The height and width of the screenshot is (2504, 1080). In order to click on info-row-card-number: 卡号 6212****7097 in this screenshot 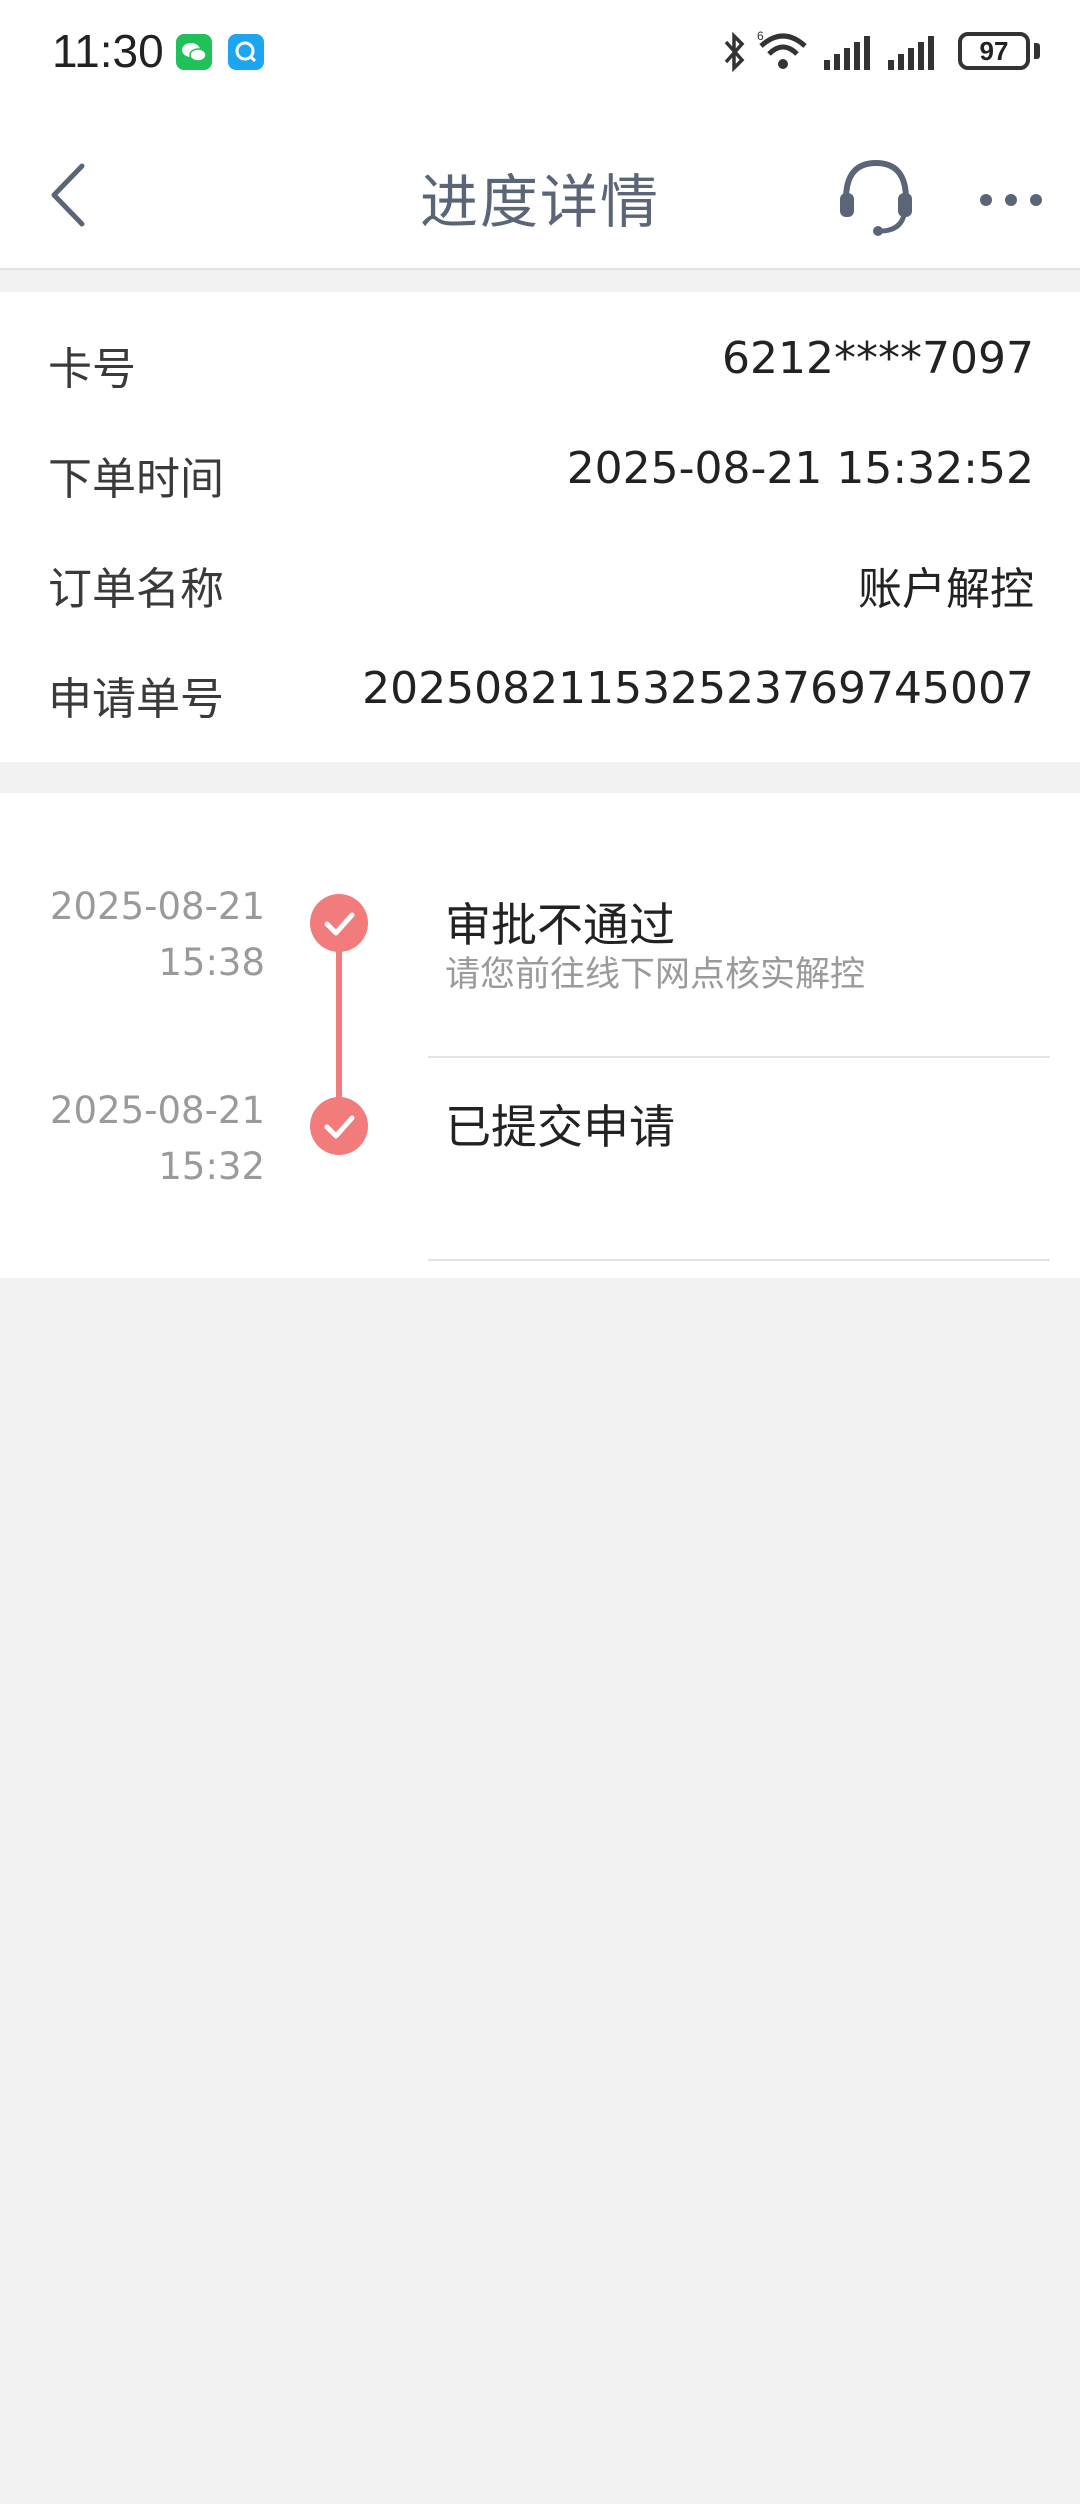, I will do `click(541, 359)`.